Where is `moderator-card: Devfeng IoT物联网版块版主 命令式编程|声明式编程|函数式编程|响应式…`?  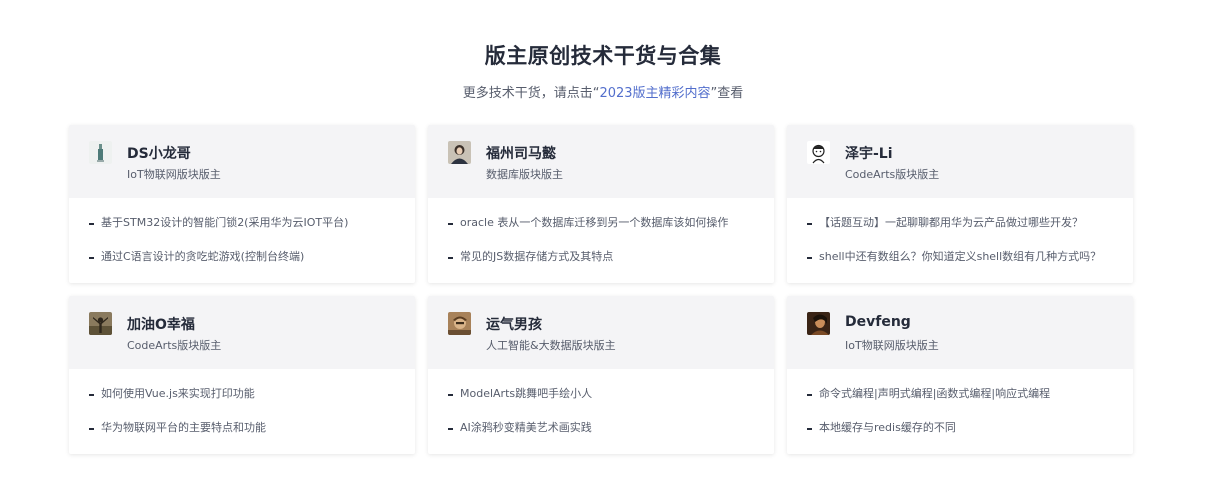 moderator-card: Devfeng IoT物联网版块版主 命令式编程|声明式编程|函数式编程|响应式… is located at coordinates (960, 375).